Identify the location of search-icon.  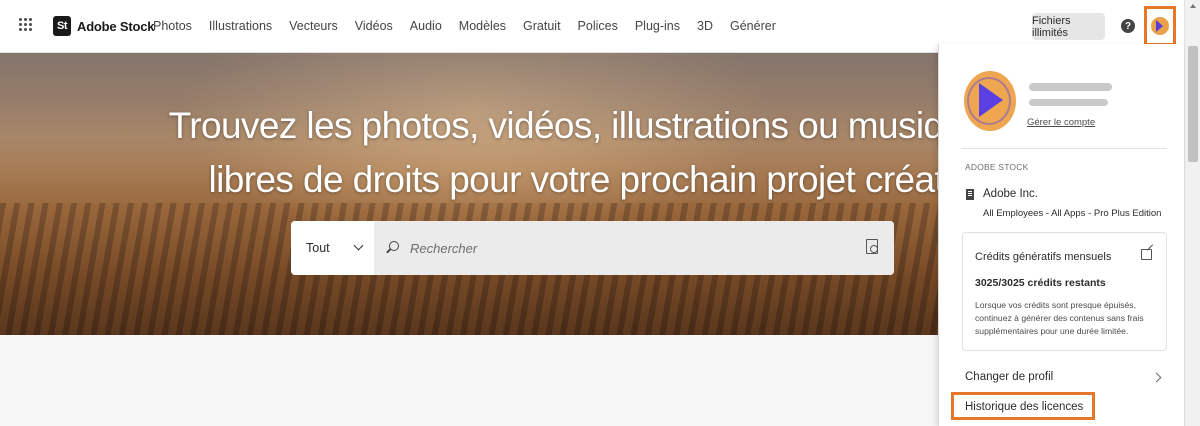
(394, 246).